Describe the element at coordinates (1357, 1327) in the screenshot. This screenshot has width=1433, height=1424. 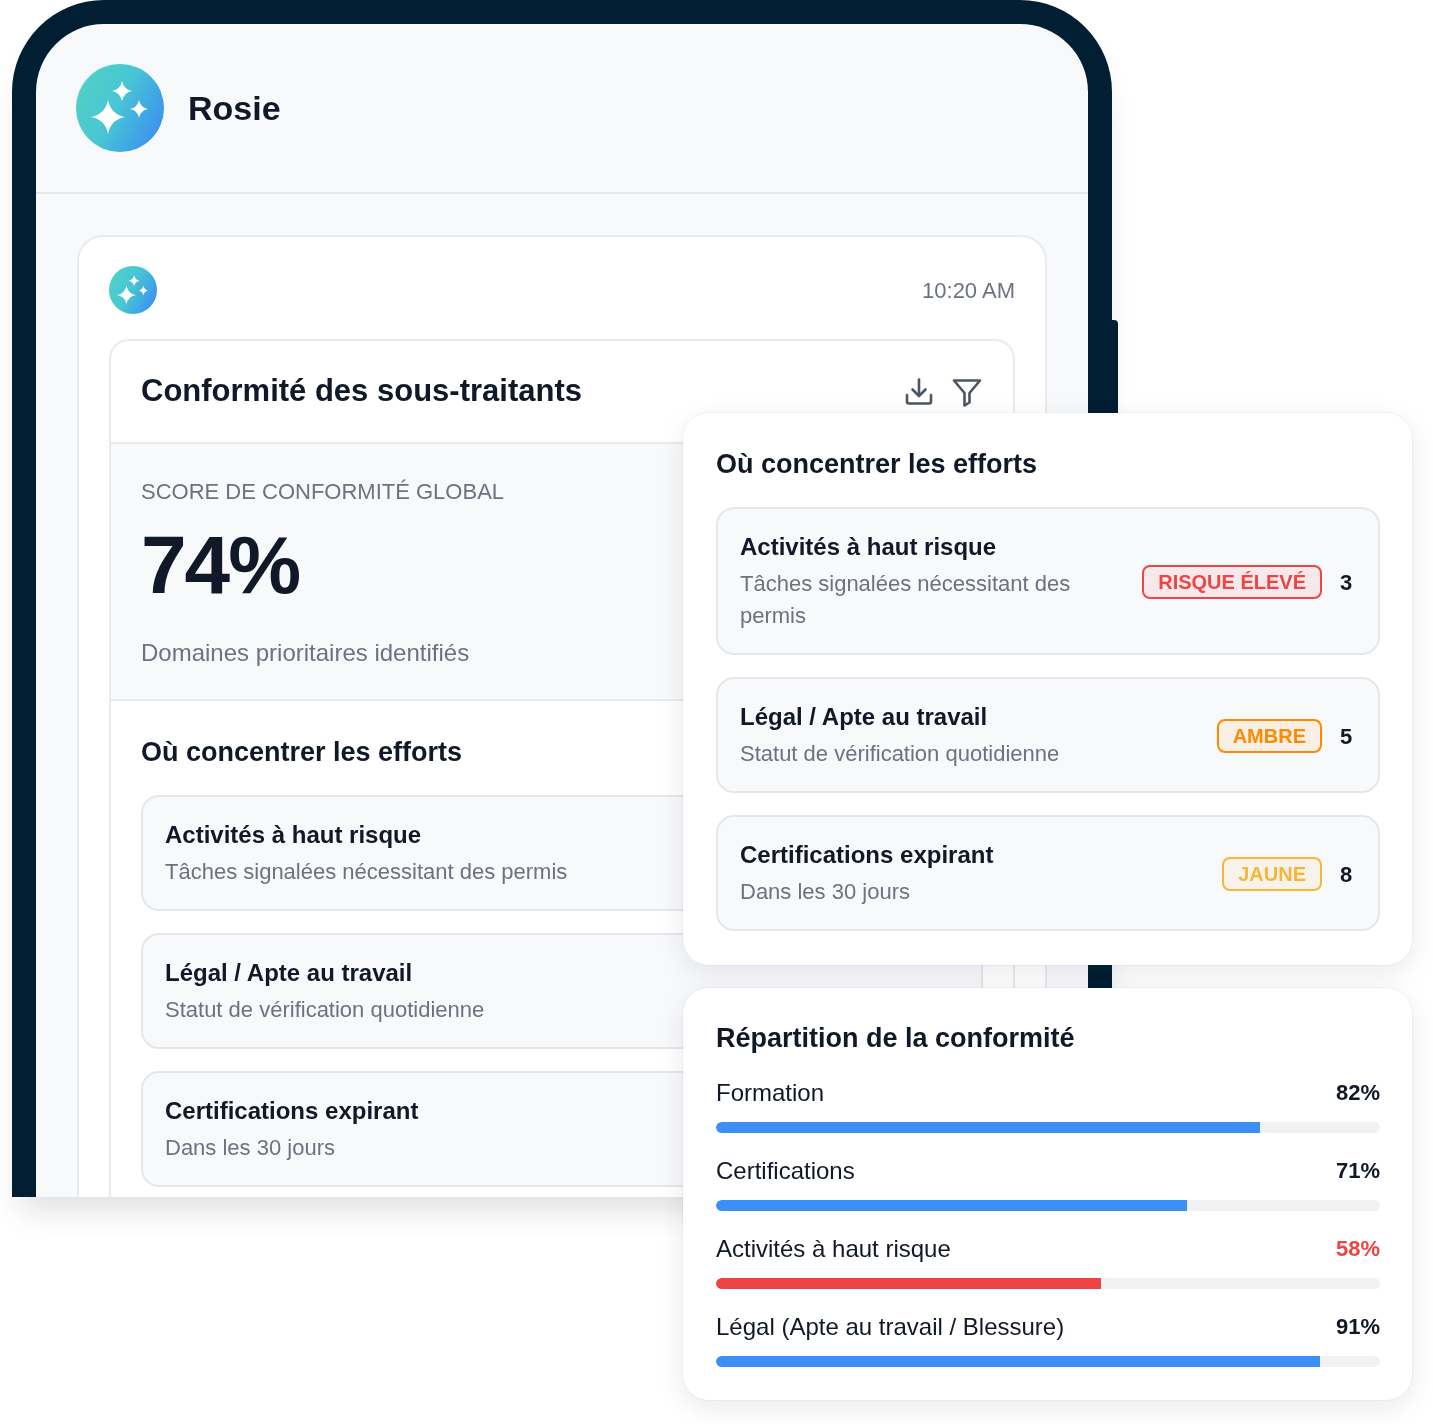
I see `percent-value: 91%` at that location.